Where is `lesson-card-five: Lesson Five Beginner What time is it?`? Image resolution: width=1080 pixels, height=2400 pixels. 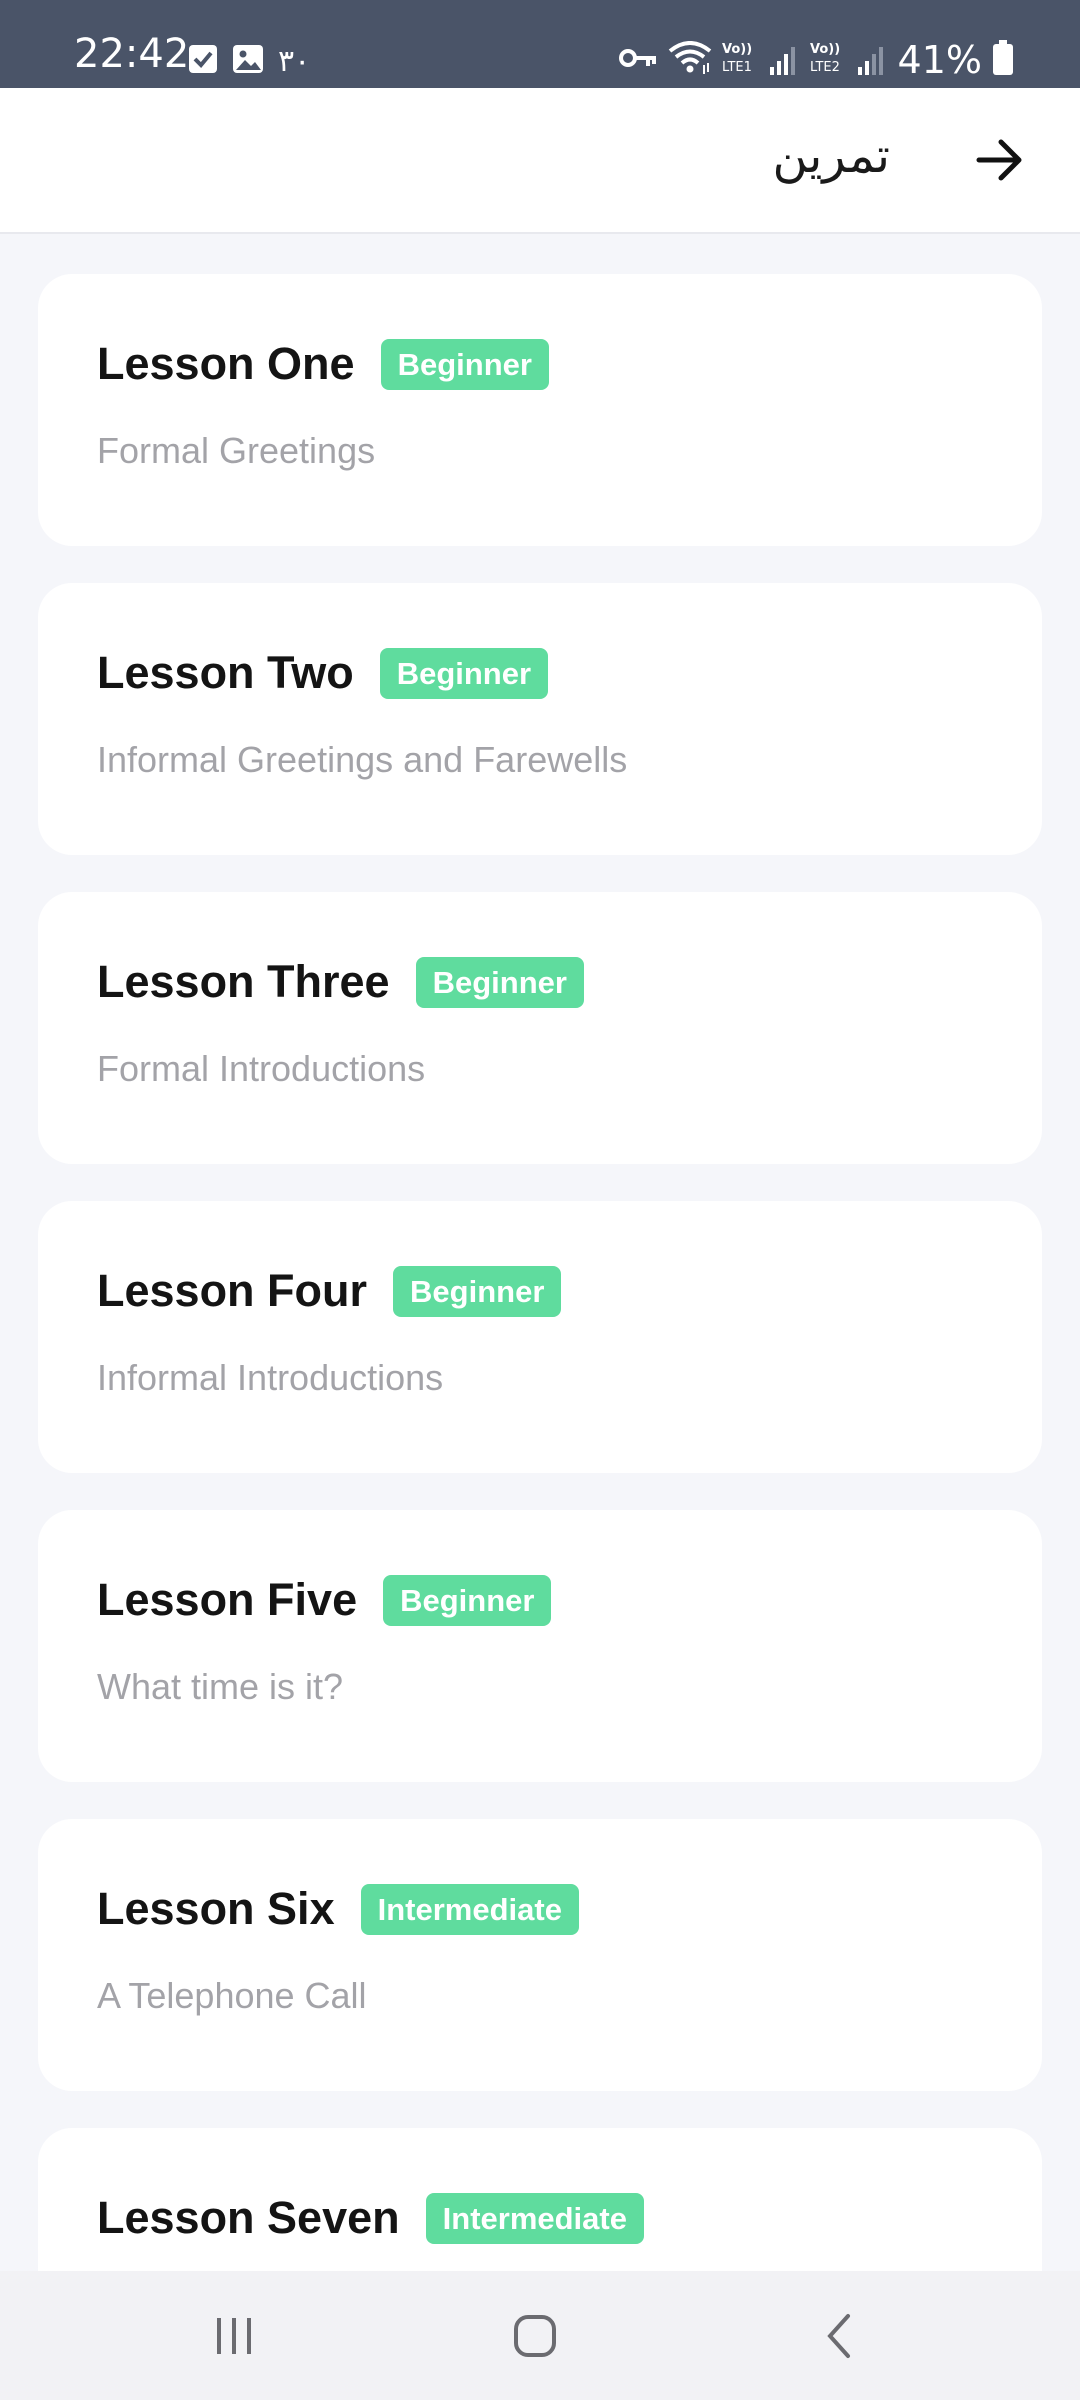
lesson-card-five: Lesson Five Beginner What time is it? is located at coordinates (540, 1646).